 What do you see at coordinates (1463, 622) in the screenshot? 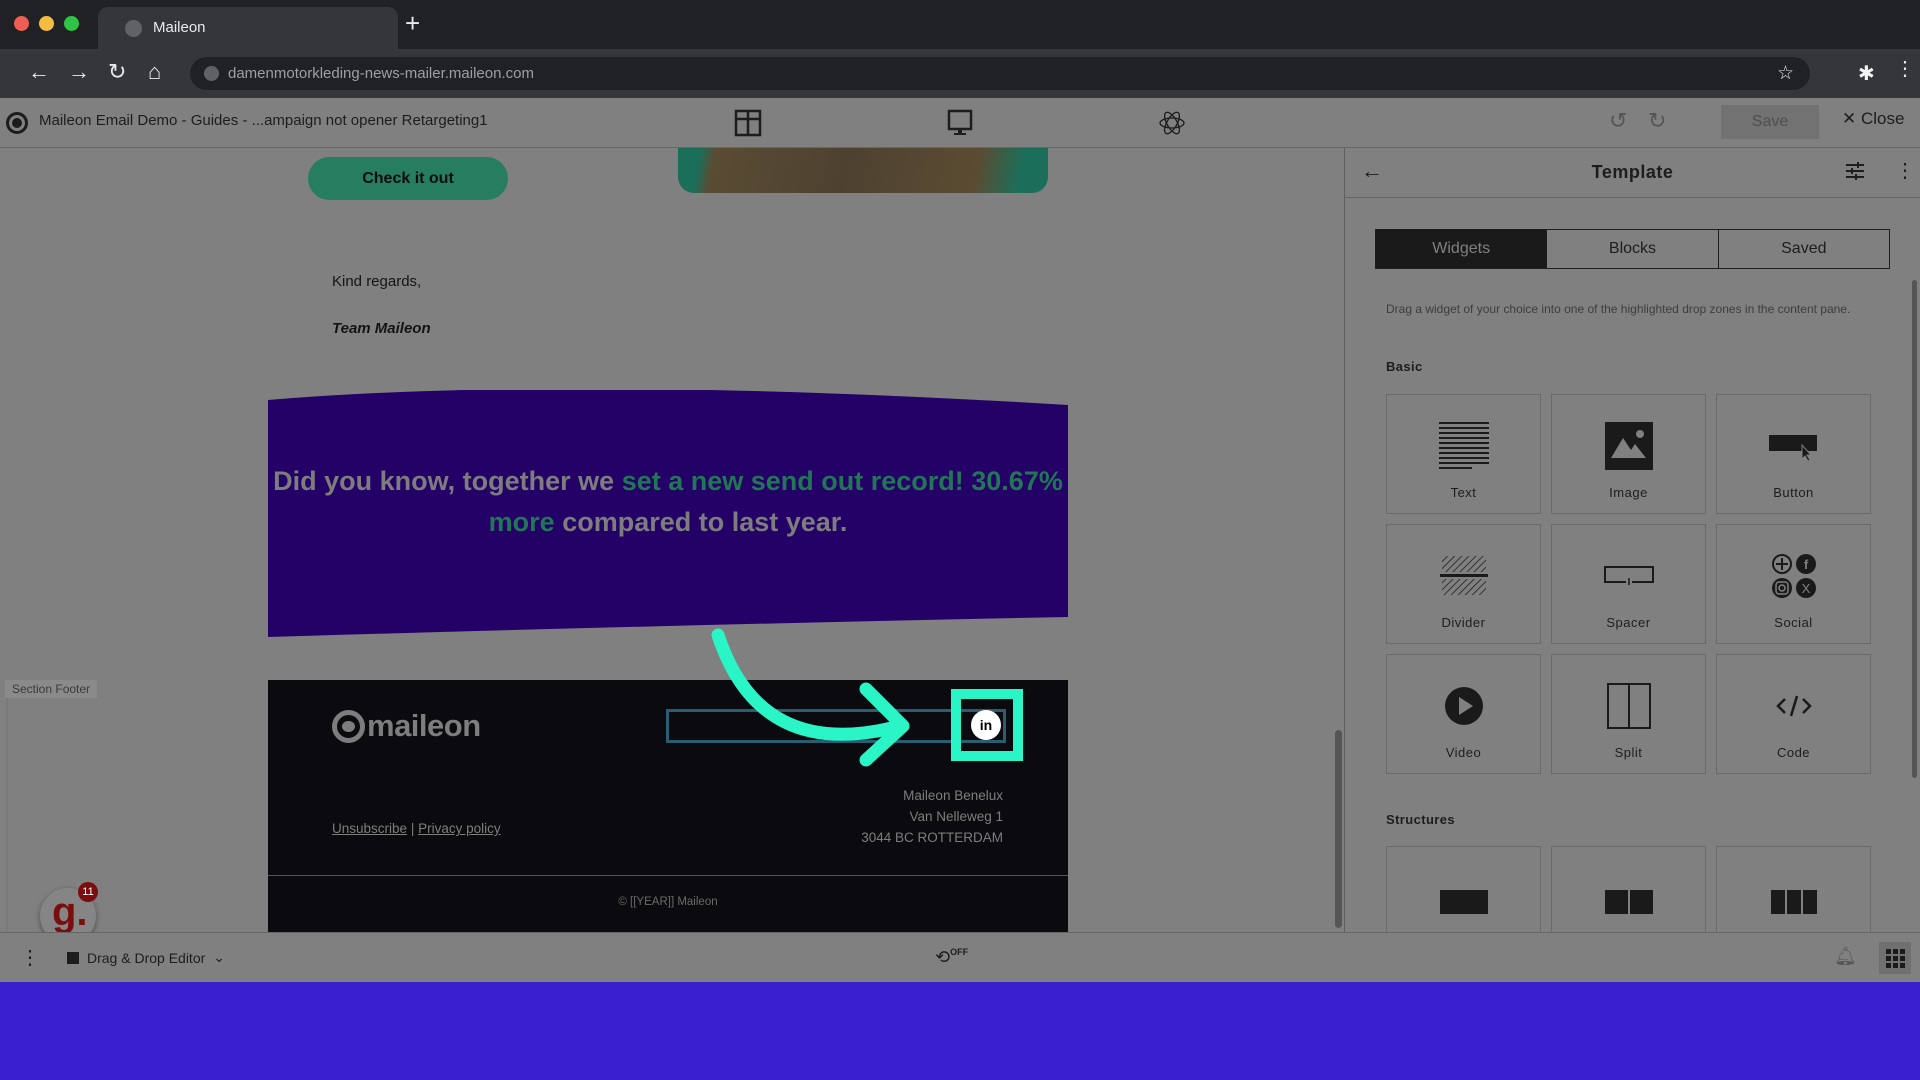
I see `widget-label: Divider` at bounding box center [1463, 622].